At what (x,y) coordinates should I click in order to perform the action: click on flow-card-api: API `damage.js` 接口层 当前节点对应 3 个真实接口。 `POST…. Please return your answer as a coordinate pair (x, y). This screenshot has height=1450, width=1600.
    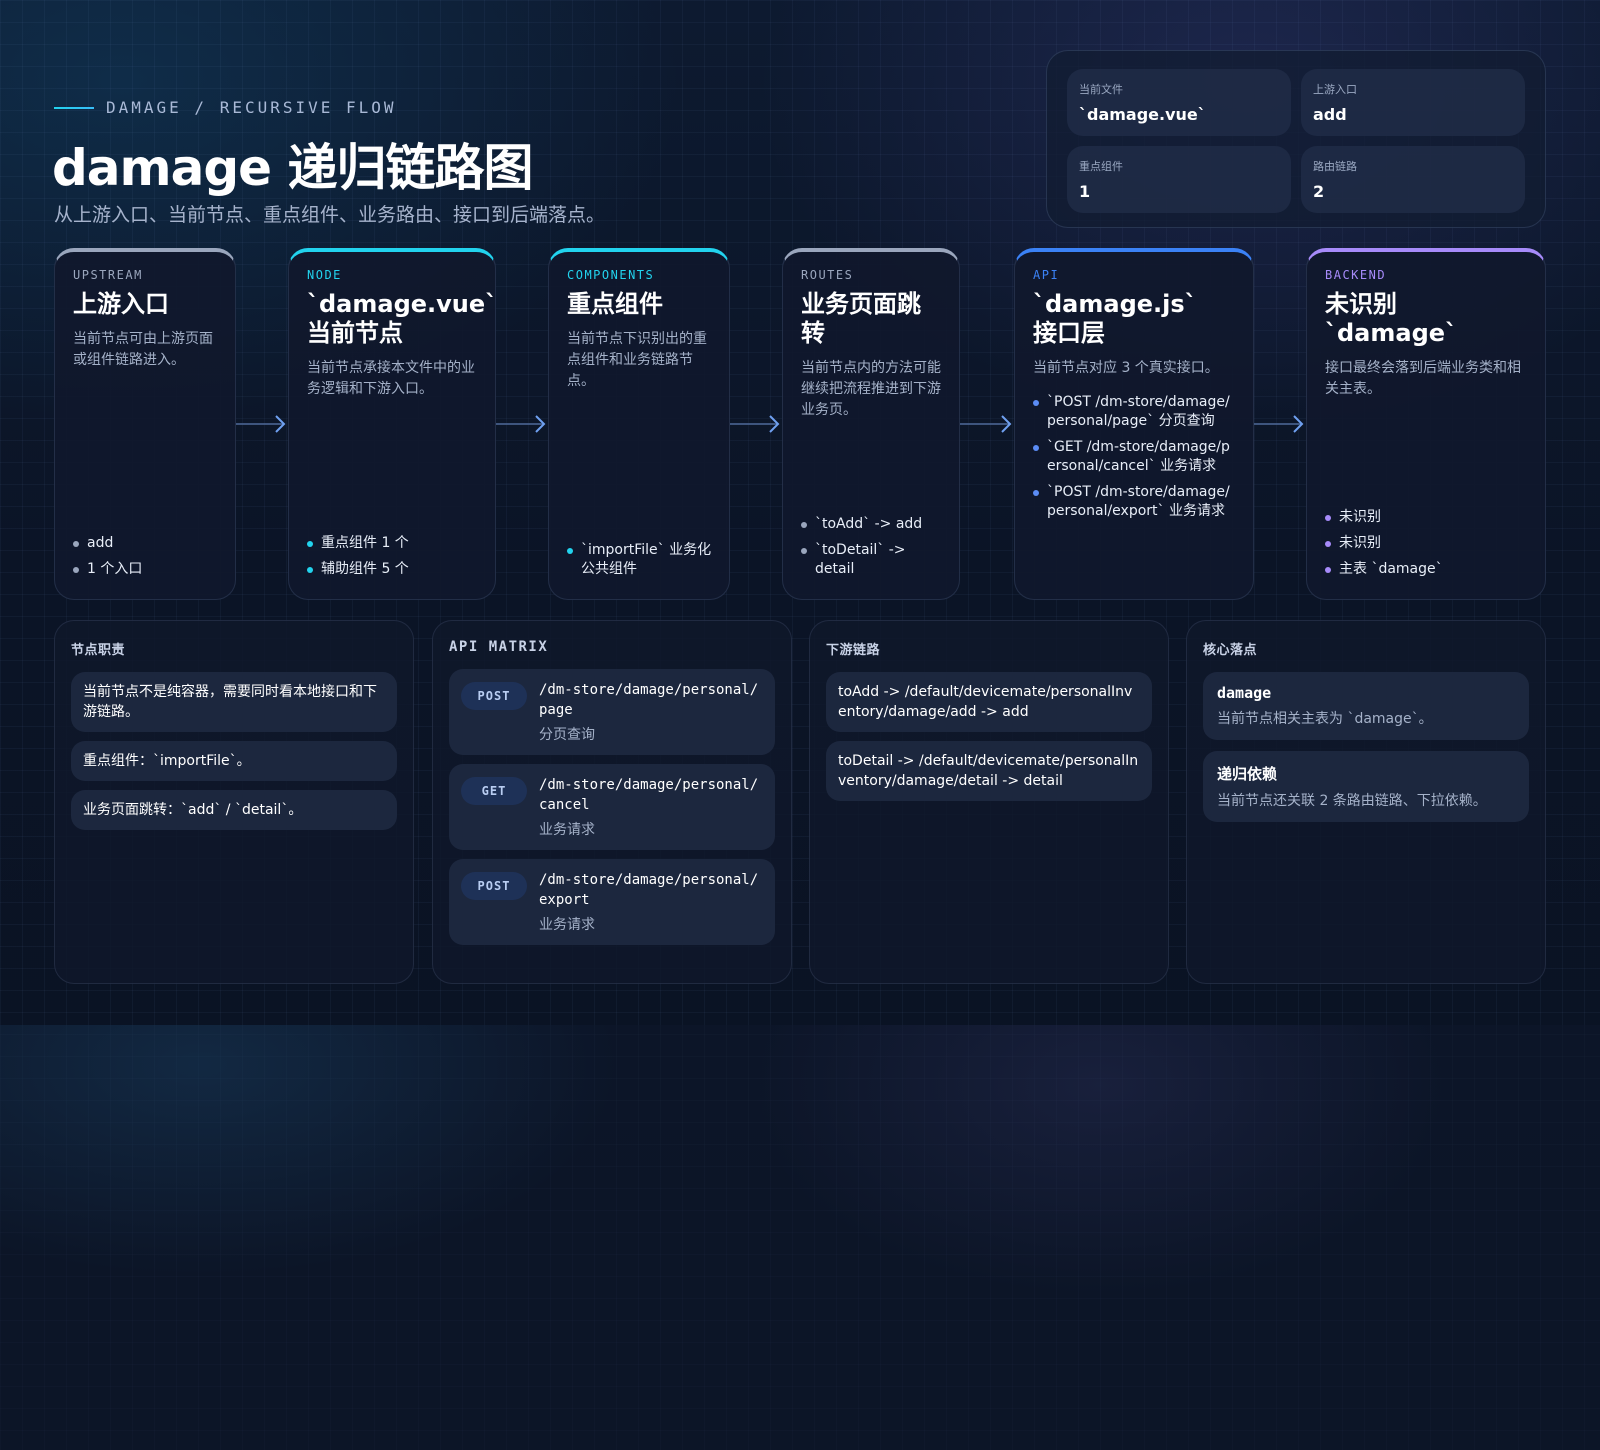
    Looking at the image, I should click on (1134, 424).